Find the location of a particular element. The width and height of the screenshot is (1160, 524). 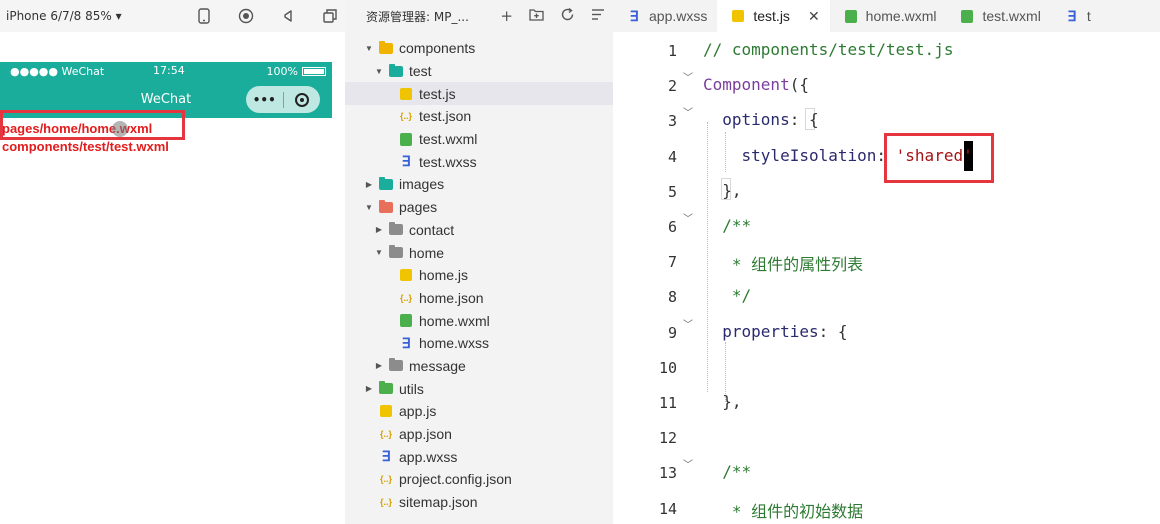

tree-item: ▶ images is located at coordinates (479, 184).